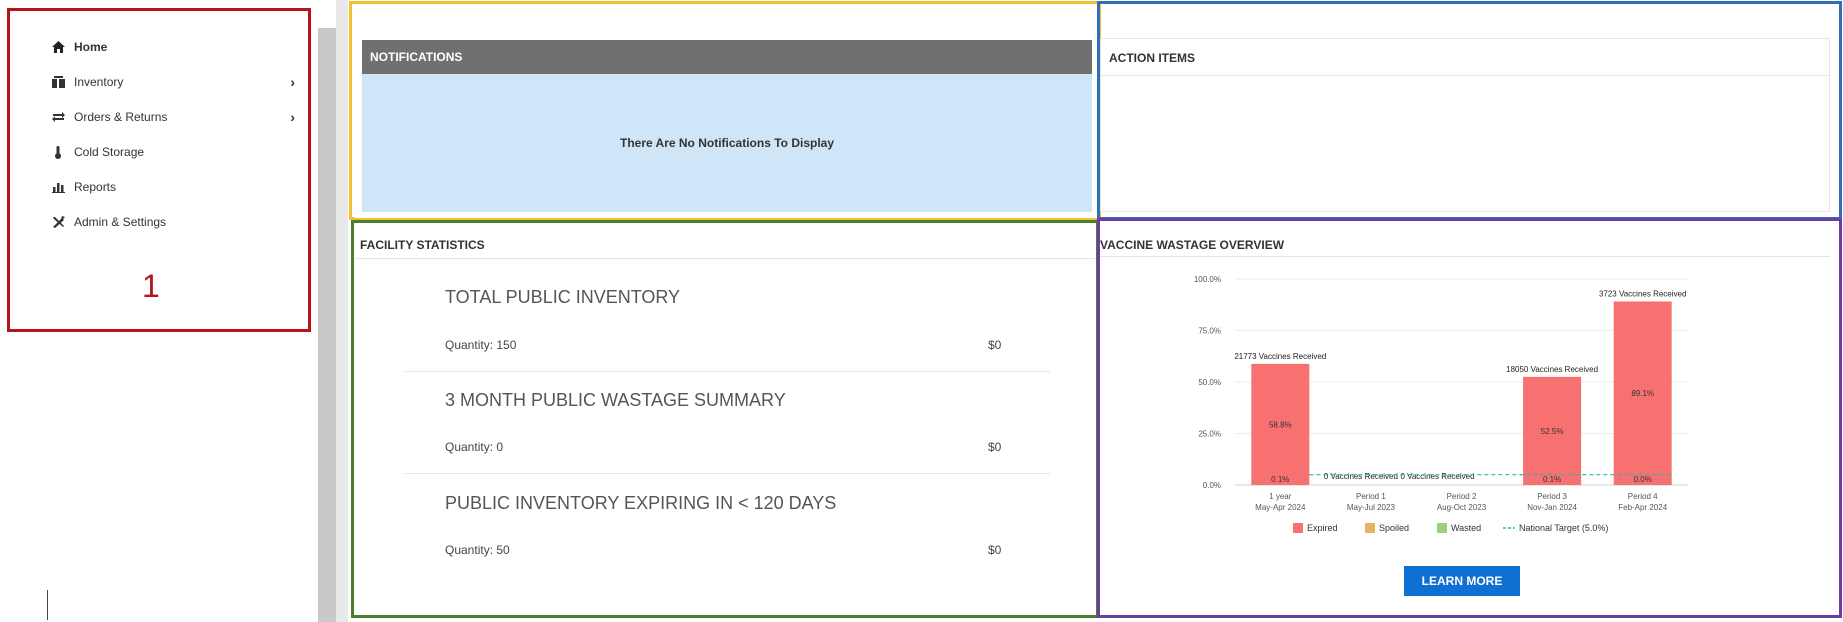 This screenshot has height=622, width=1843. Describe the element at coordinates (1371, 507) in the screenshot. I see `x-tick-label: May-Jul 2023` at that location.